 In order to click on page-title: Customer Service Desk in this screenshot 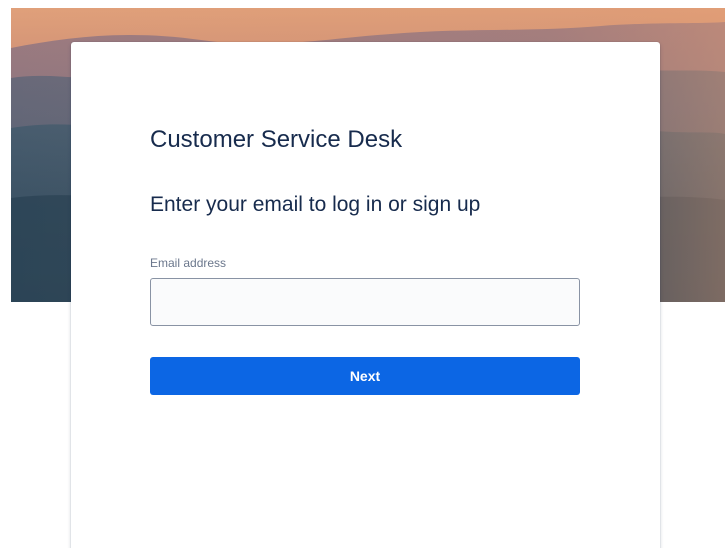, I will do `click(276, 139)`.